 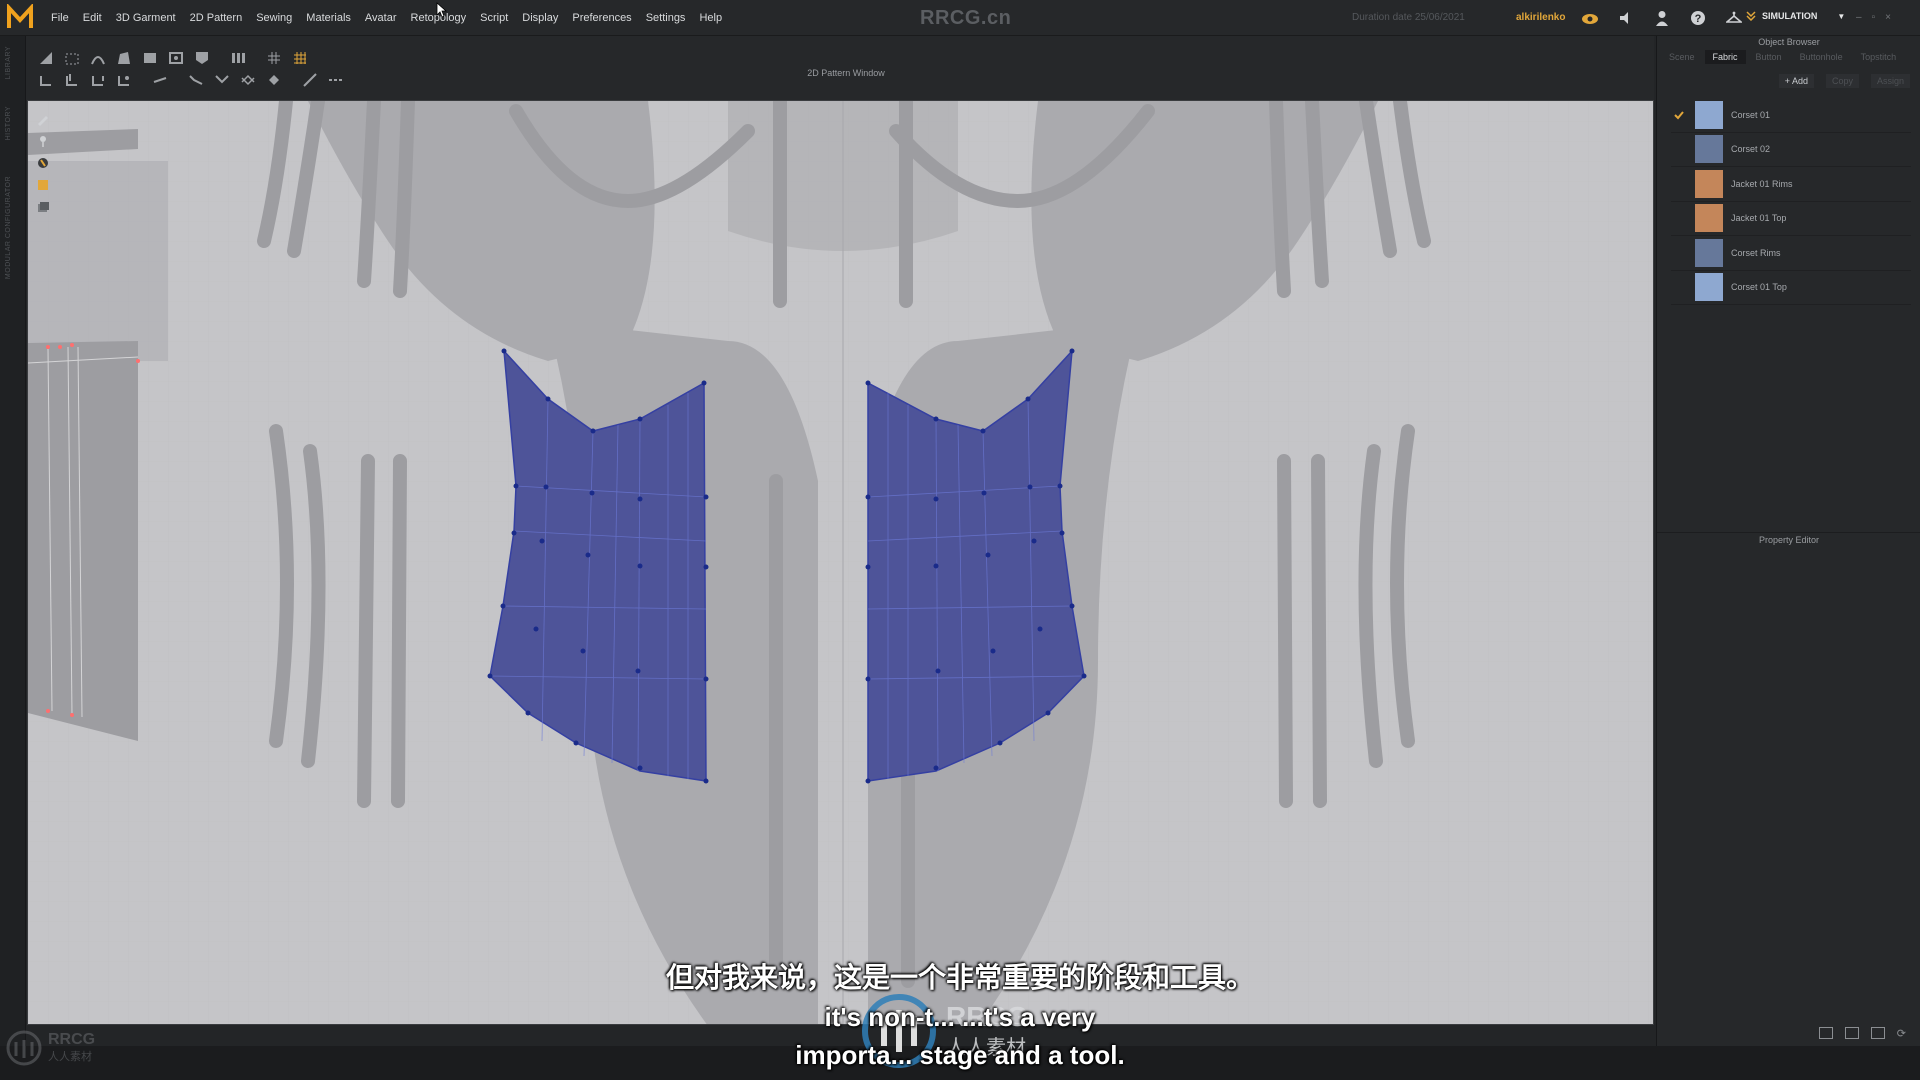 What do you see at coordinates (1769, 57) in the screenshot?
I see `tab-button: Button` at bounding box center [1769, 57].